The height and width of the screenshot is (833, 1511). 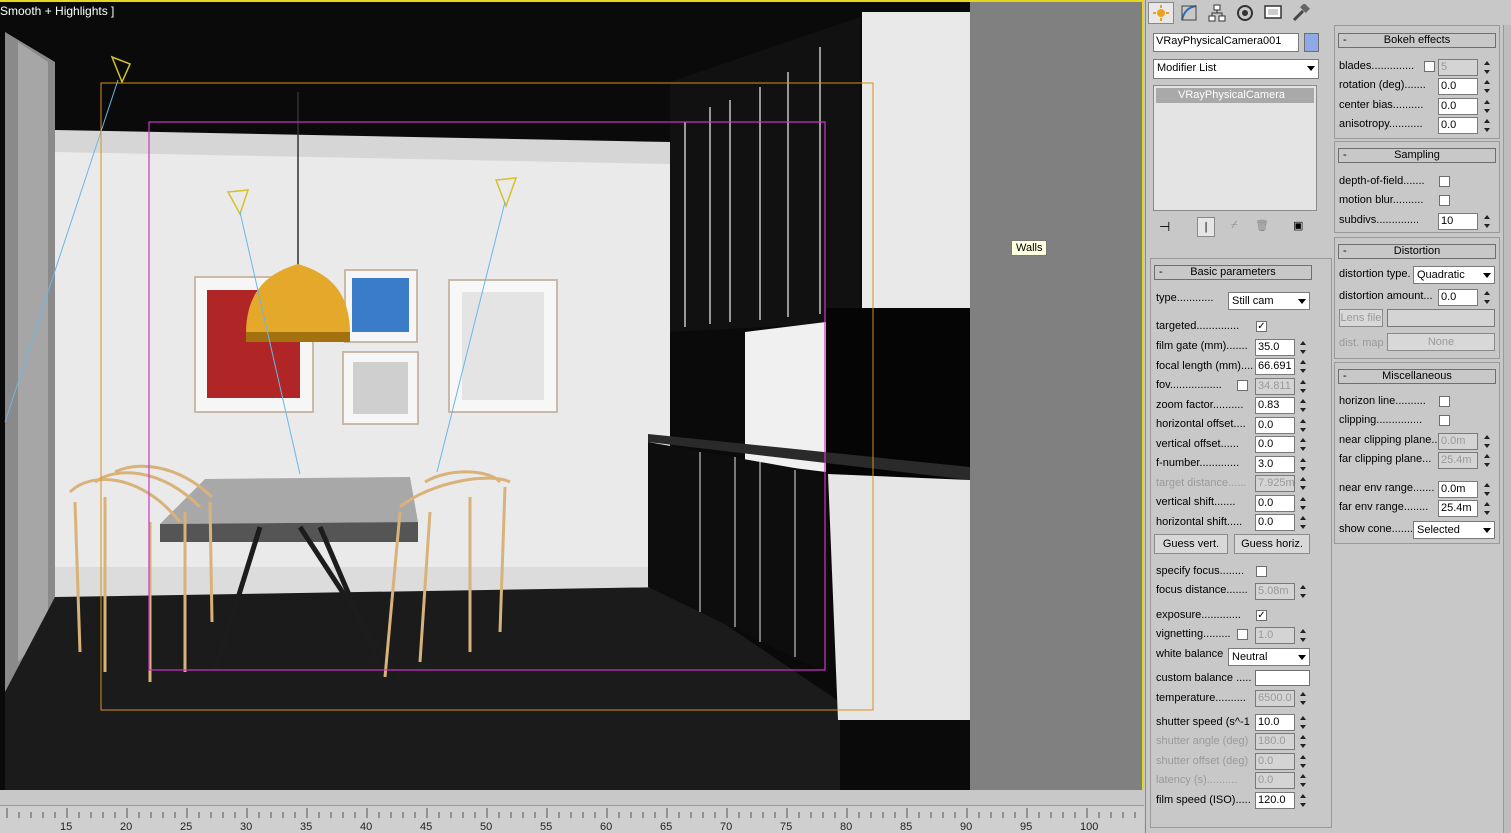 I want to click on object-name-field: VRayPhysicalCamera001, so click(x=1226, y=42).